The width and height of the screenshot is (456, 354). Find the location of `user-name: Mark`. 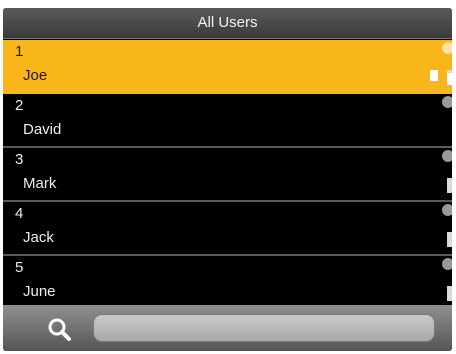

user-name: Mark is located at coordinates (40, 183).